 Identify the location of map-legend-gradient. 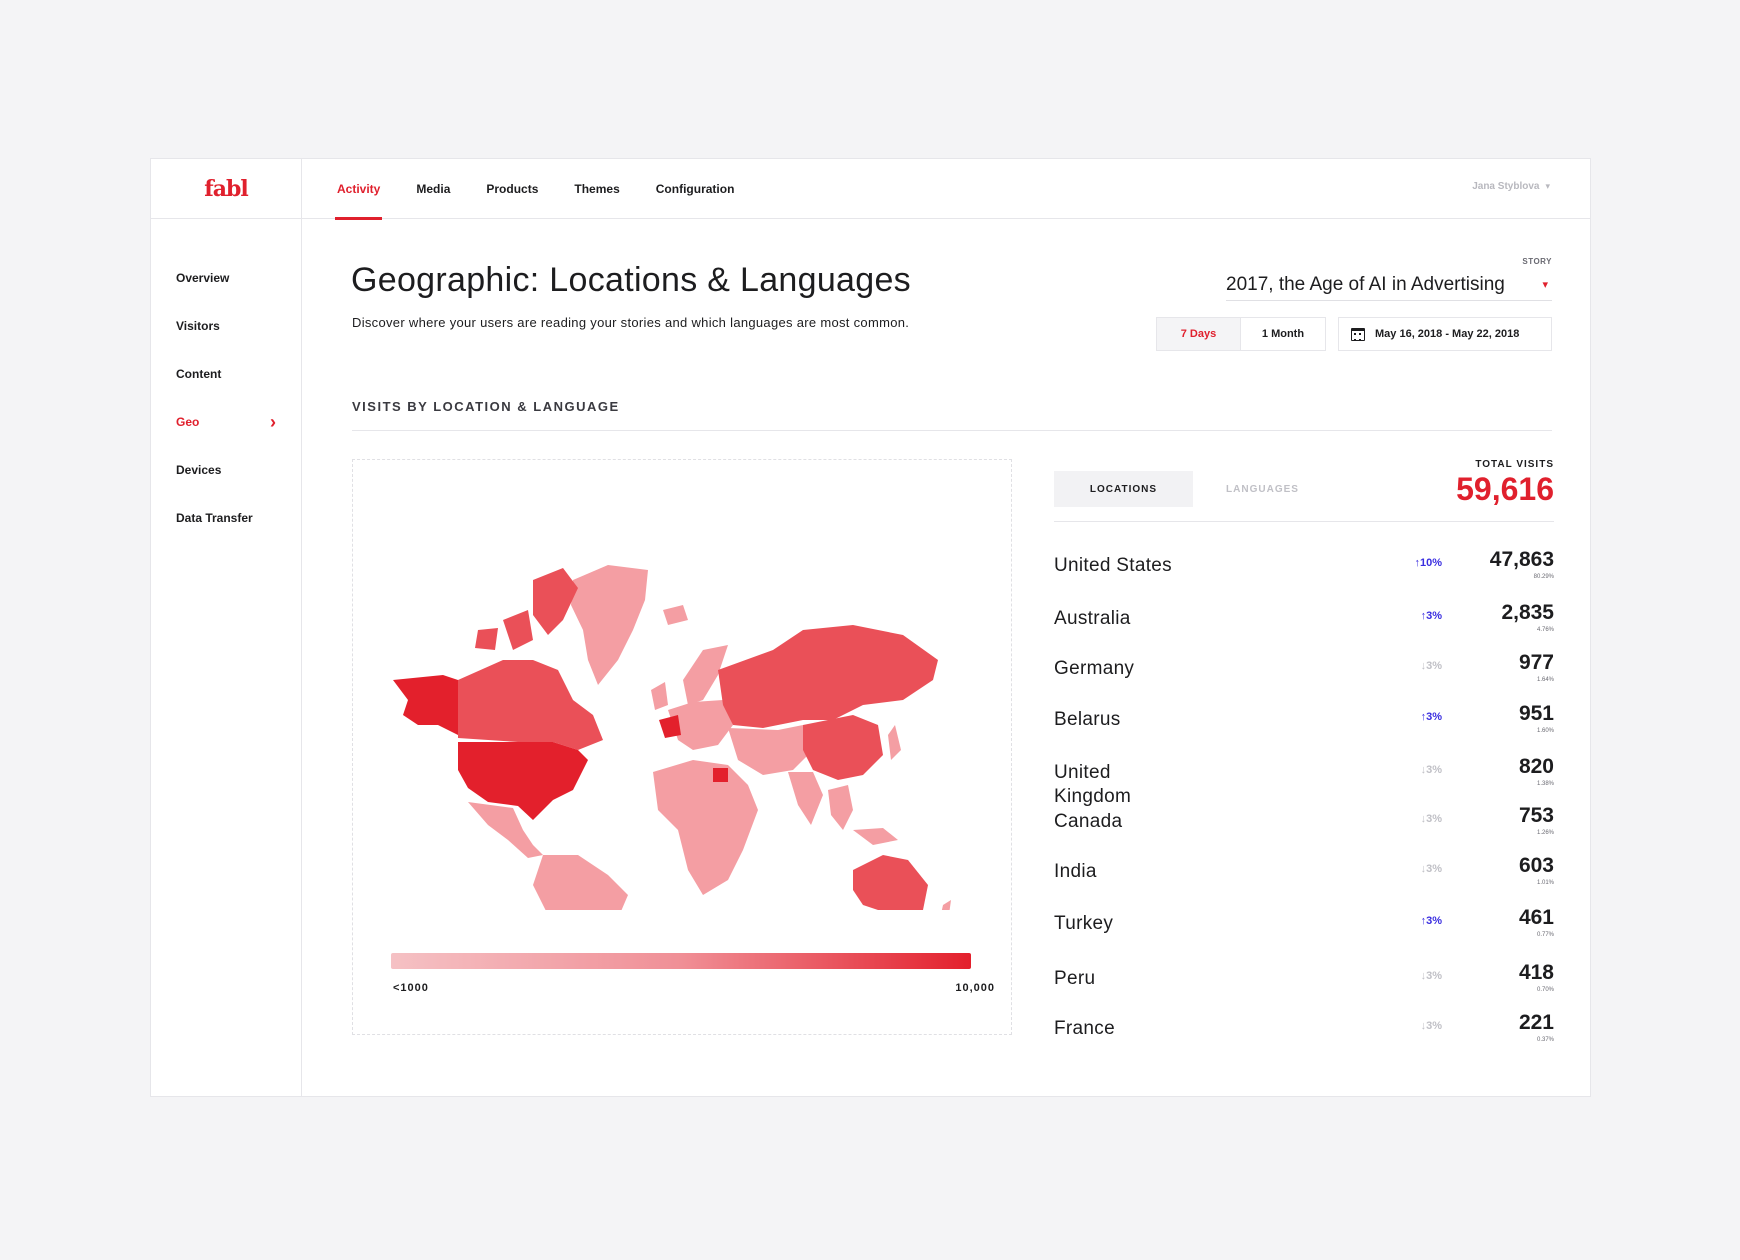
(681, 961).